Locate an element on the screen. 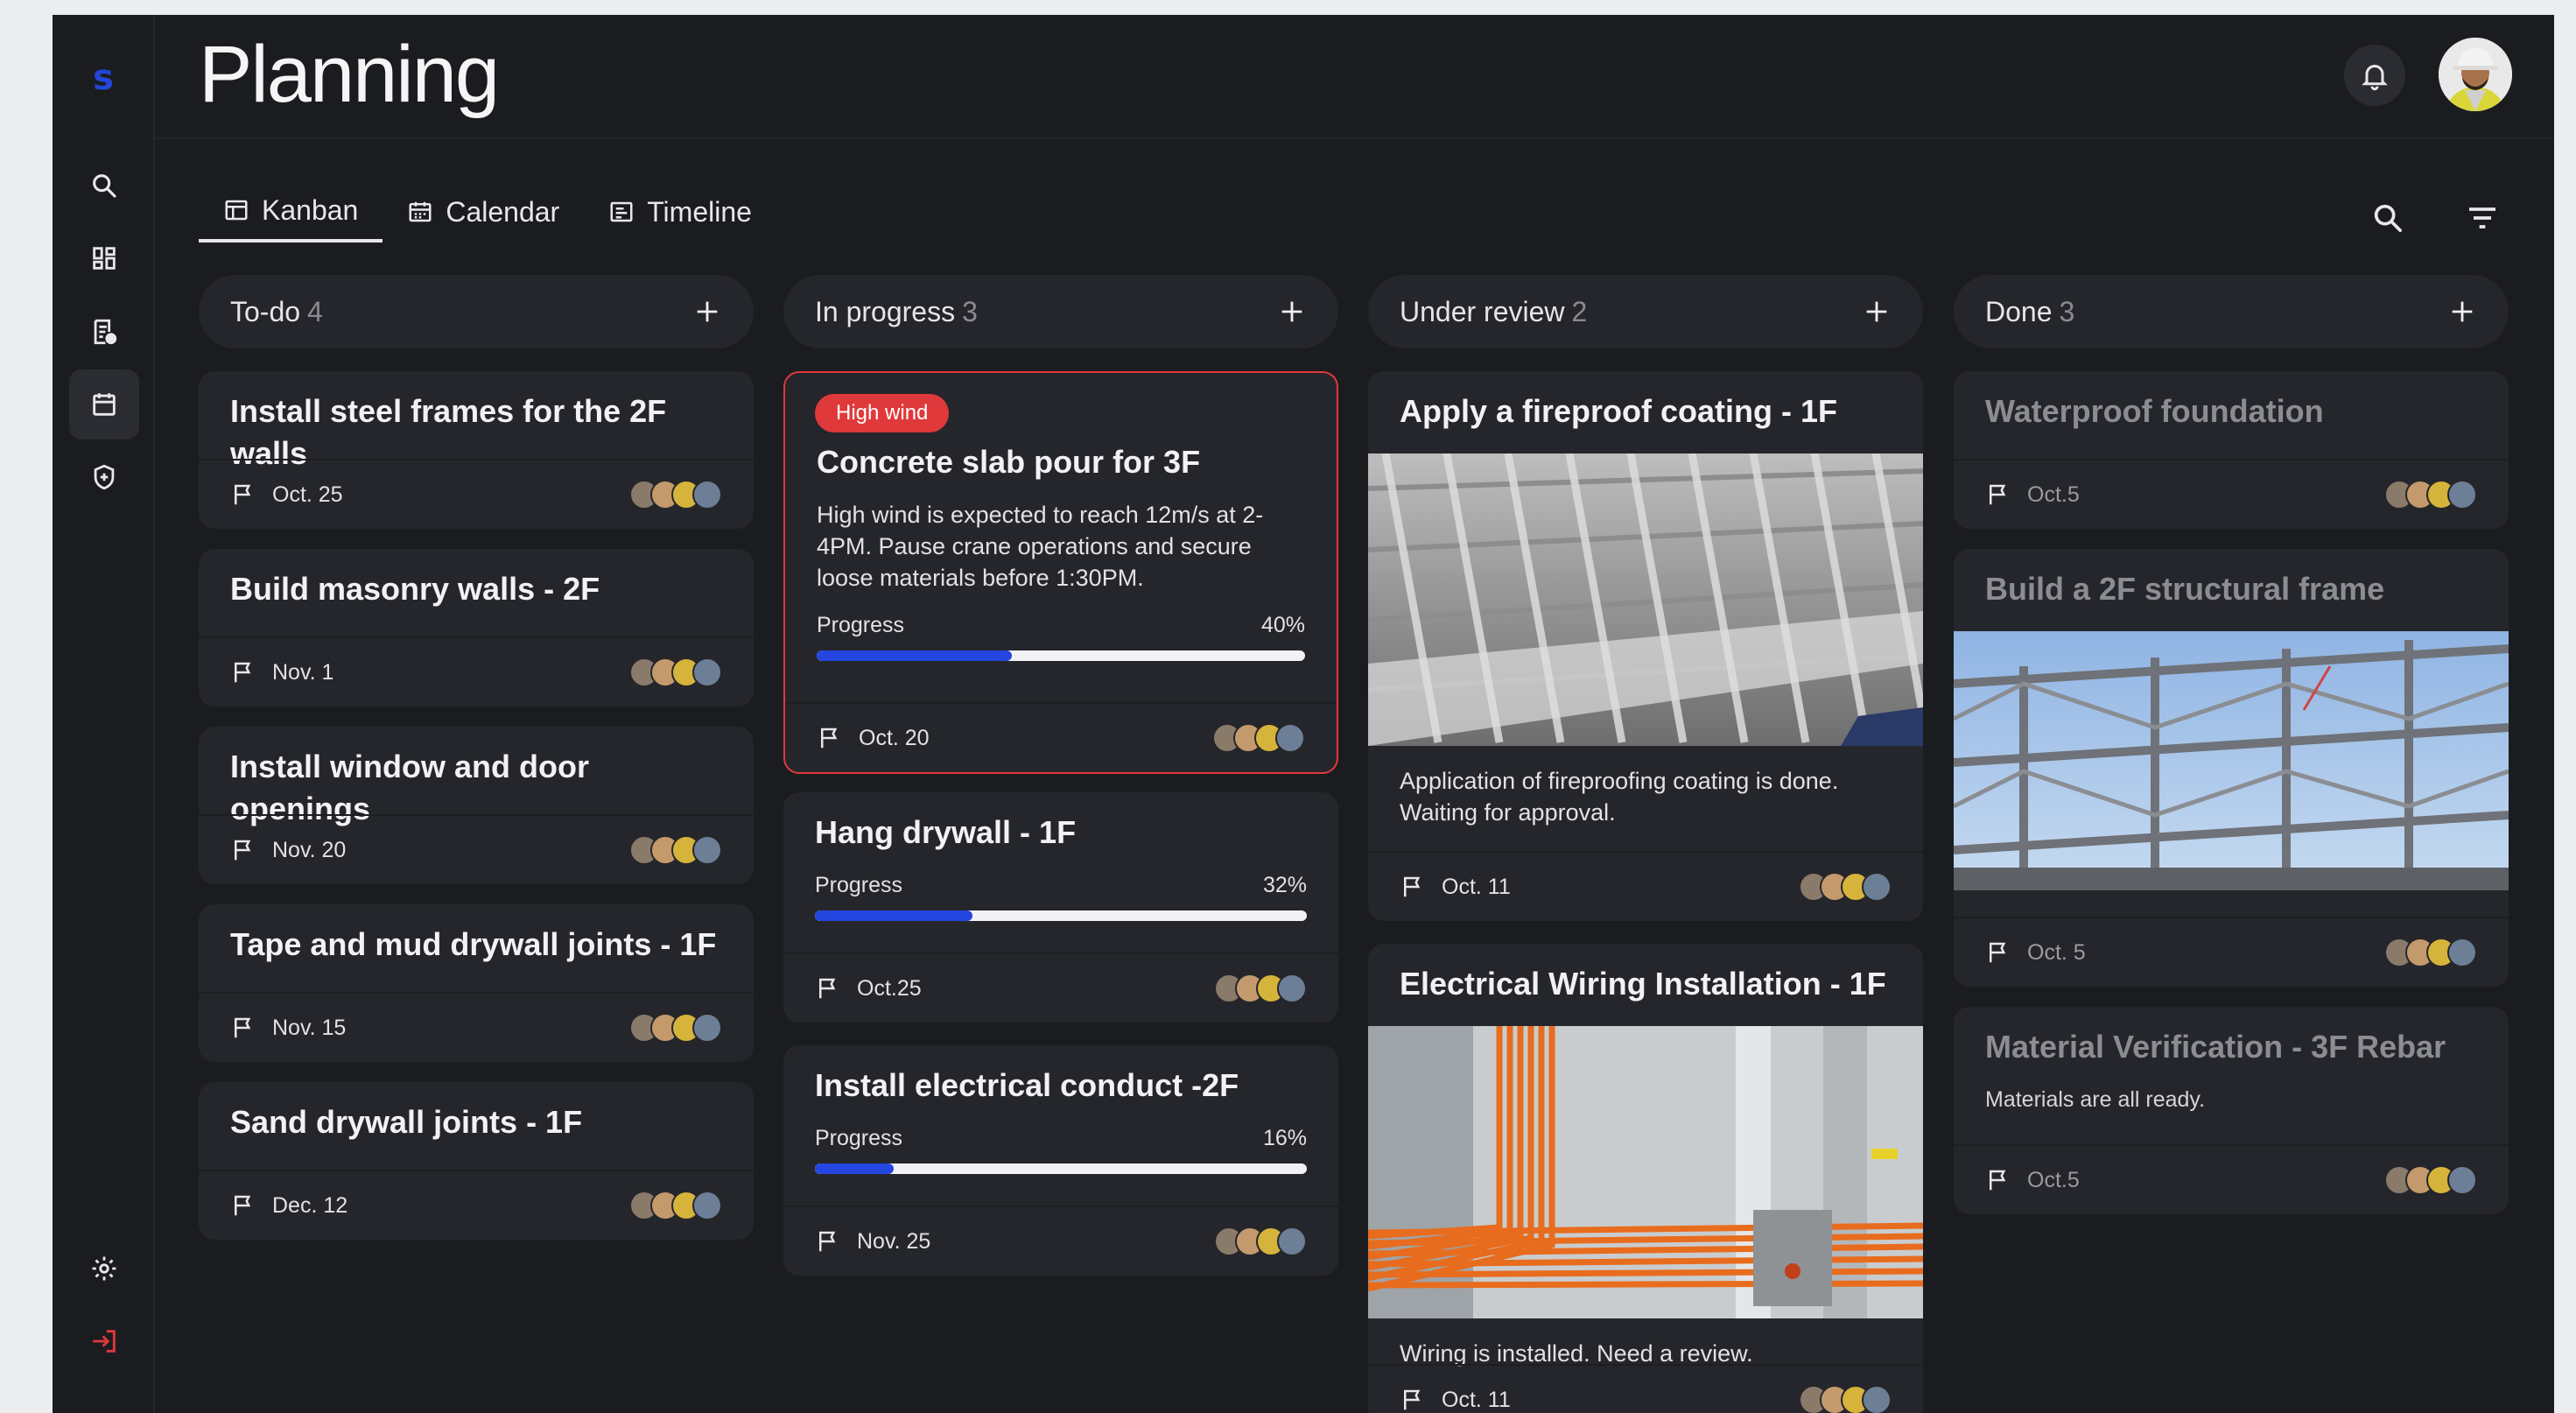  card-footer: Oct. 5 is located at coordinates (2232, 952).